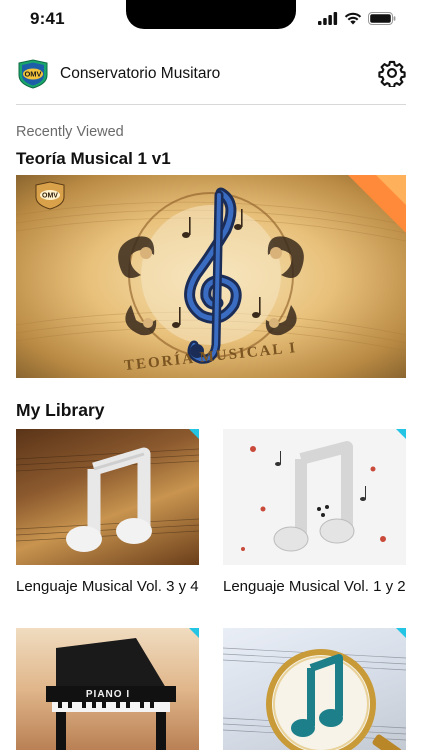 This screenshot has width=422, height=750. What do you see at coordinates (108, 694) in the screenshot?
I see `svg-text: PIANO I` at bounding box center [108, 694].